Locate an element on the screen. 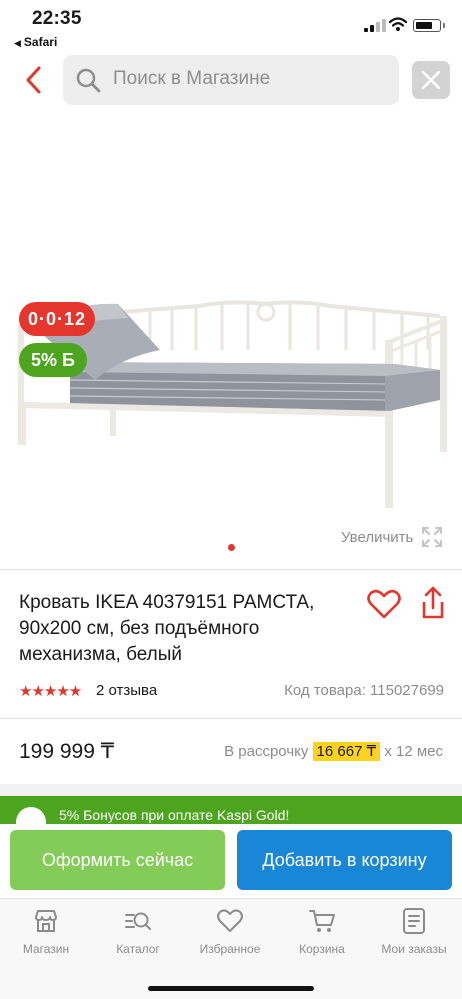 The width and height of the screenshot is (462, 999). gallery-page-indicator is located at coordinates (231, 547).